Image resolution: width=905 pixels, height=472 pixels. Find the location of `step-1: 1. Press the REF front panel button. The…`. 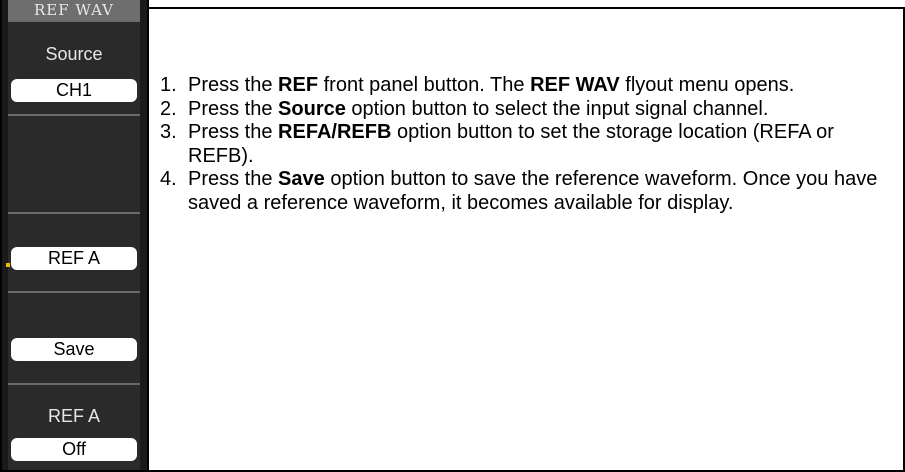

step-1: 1. Press the REF front panel button. The… is located at coordinates (527, 86).